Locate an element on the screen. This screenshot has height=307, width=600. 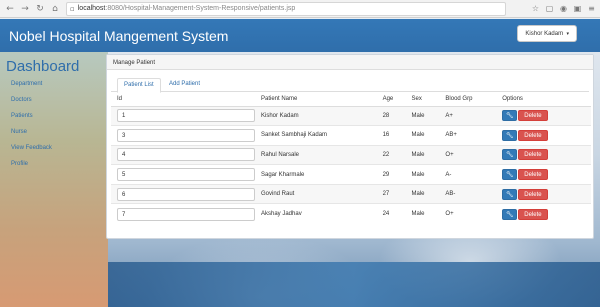
extension-icon: ▣ is located at coordinates (577, 8).